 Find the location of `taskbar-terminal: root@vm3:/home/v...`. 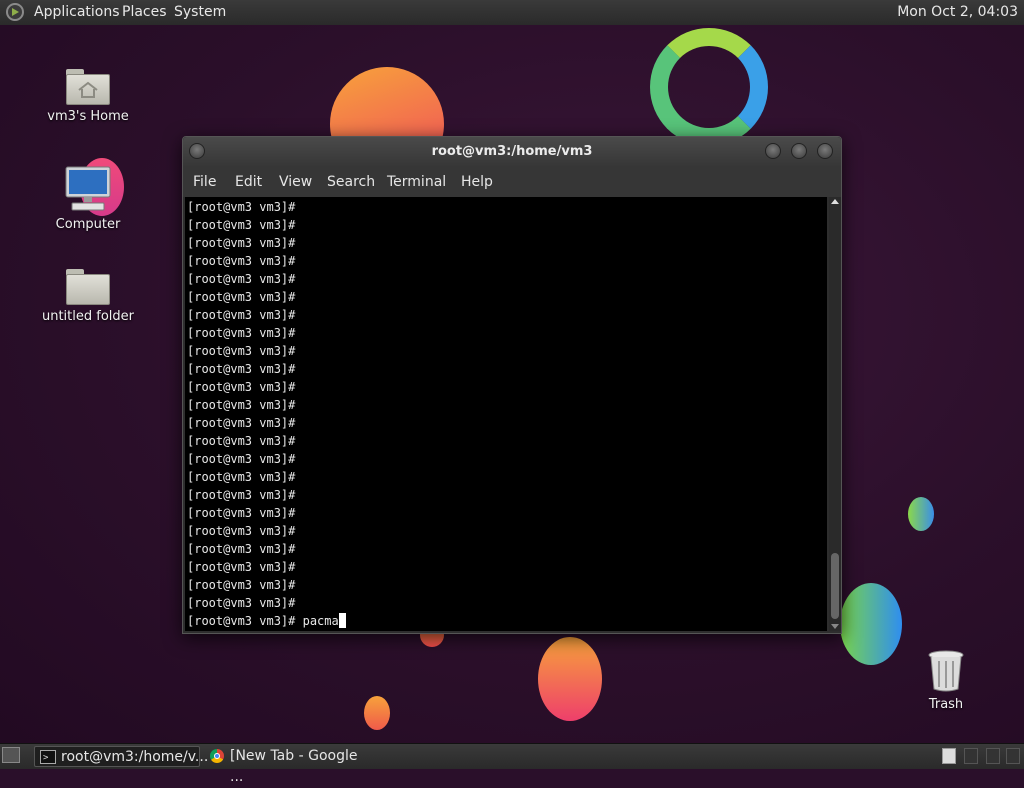

taskbar-terminal: root@vm3:/home/v... is located at coordinates (121, 757).